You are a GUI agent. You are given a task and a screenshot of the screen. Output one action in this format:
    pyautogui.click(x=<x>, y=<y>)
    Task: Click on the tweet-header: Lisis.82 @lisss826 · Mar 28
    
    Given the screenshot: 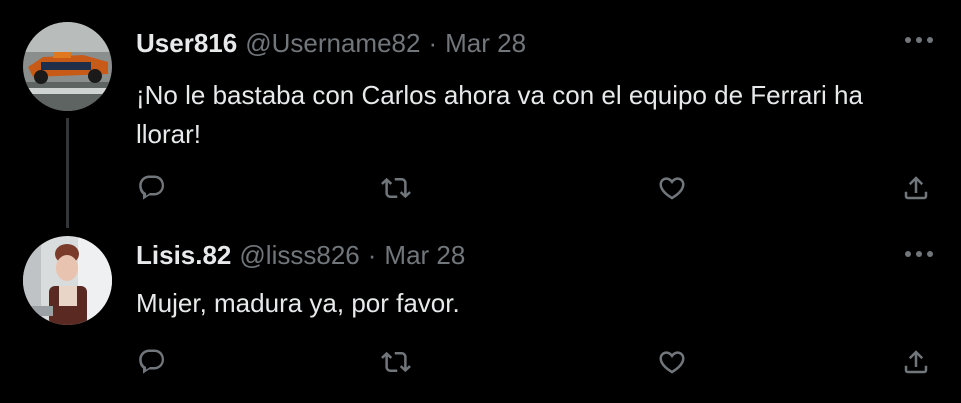 What is the action you would take?
    pyautogui.click(x=300, y=256)
    